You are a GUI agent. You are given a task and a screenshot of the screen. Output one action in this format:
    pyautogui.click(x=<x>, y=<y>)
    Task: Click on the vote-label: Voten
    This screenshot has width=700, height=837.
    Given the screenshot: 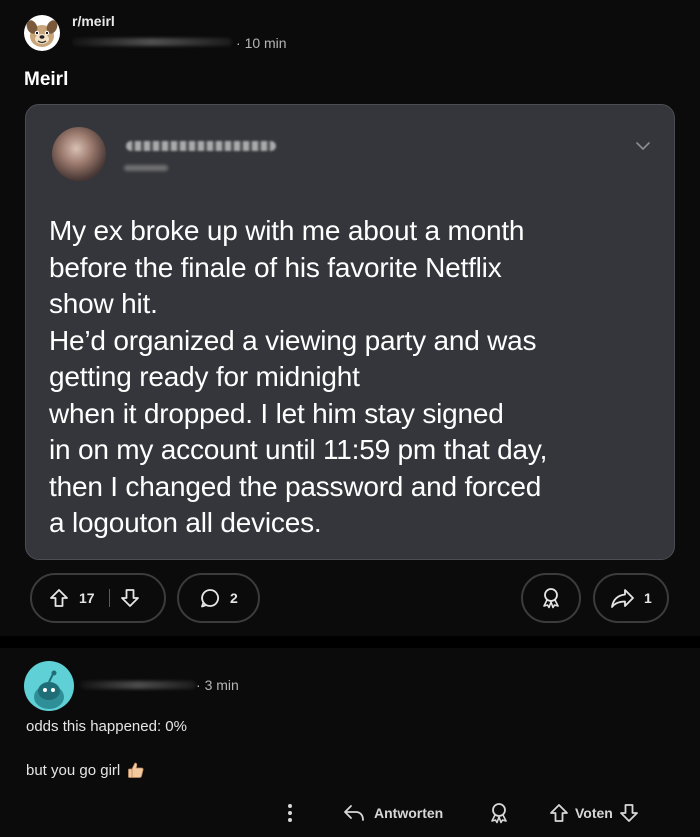 What is the action you would take?
    pyautogui.click(x=594, y=813)
    